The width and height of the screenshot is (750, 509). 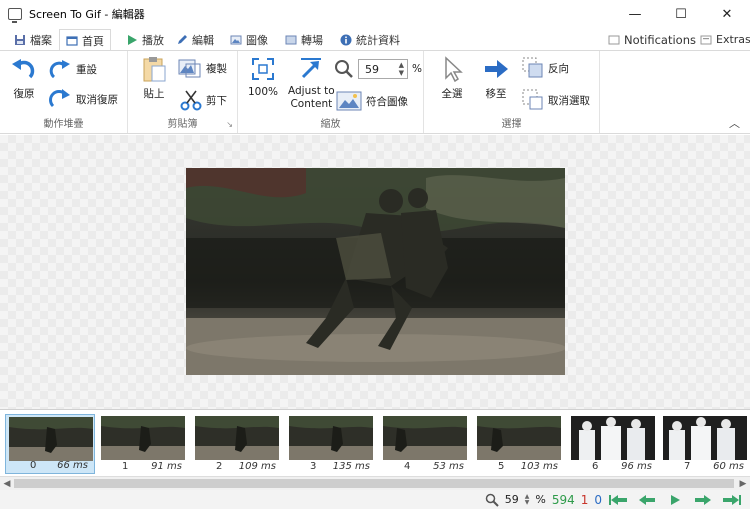 I want to click on undo-button: 復原, so click(x=24, y=78).